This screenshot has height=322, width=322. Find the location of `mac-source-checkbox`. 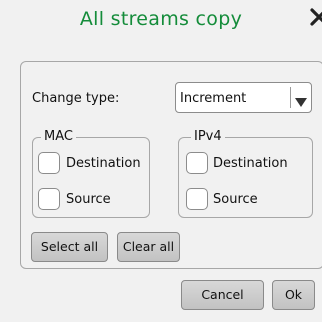

mac-source-checkbox is located at coordinates (49, 199).